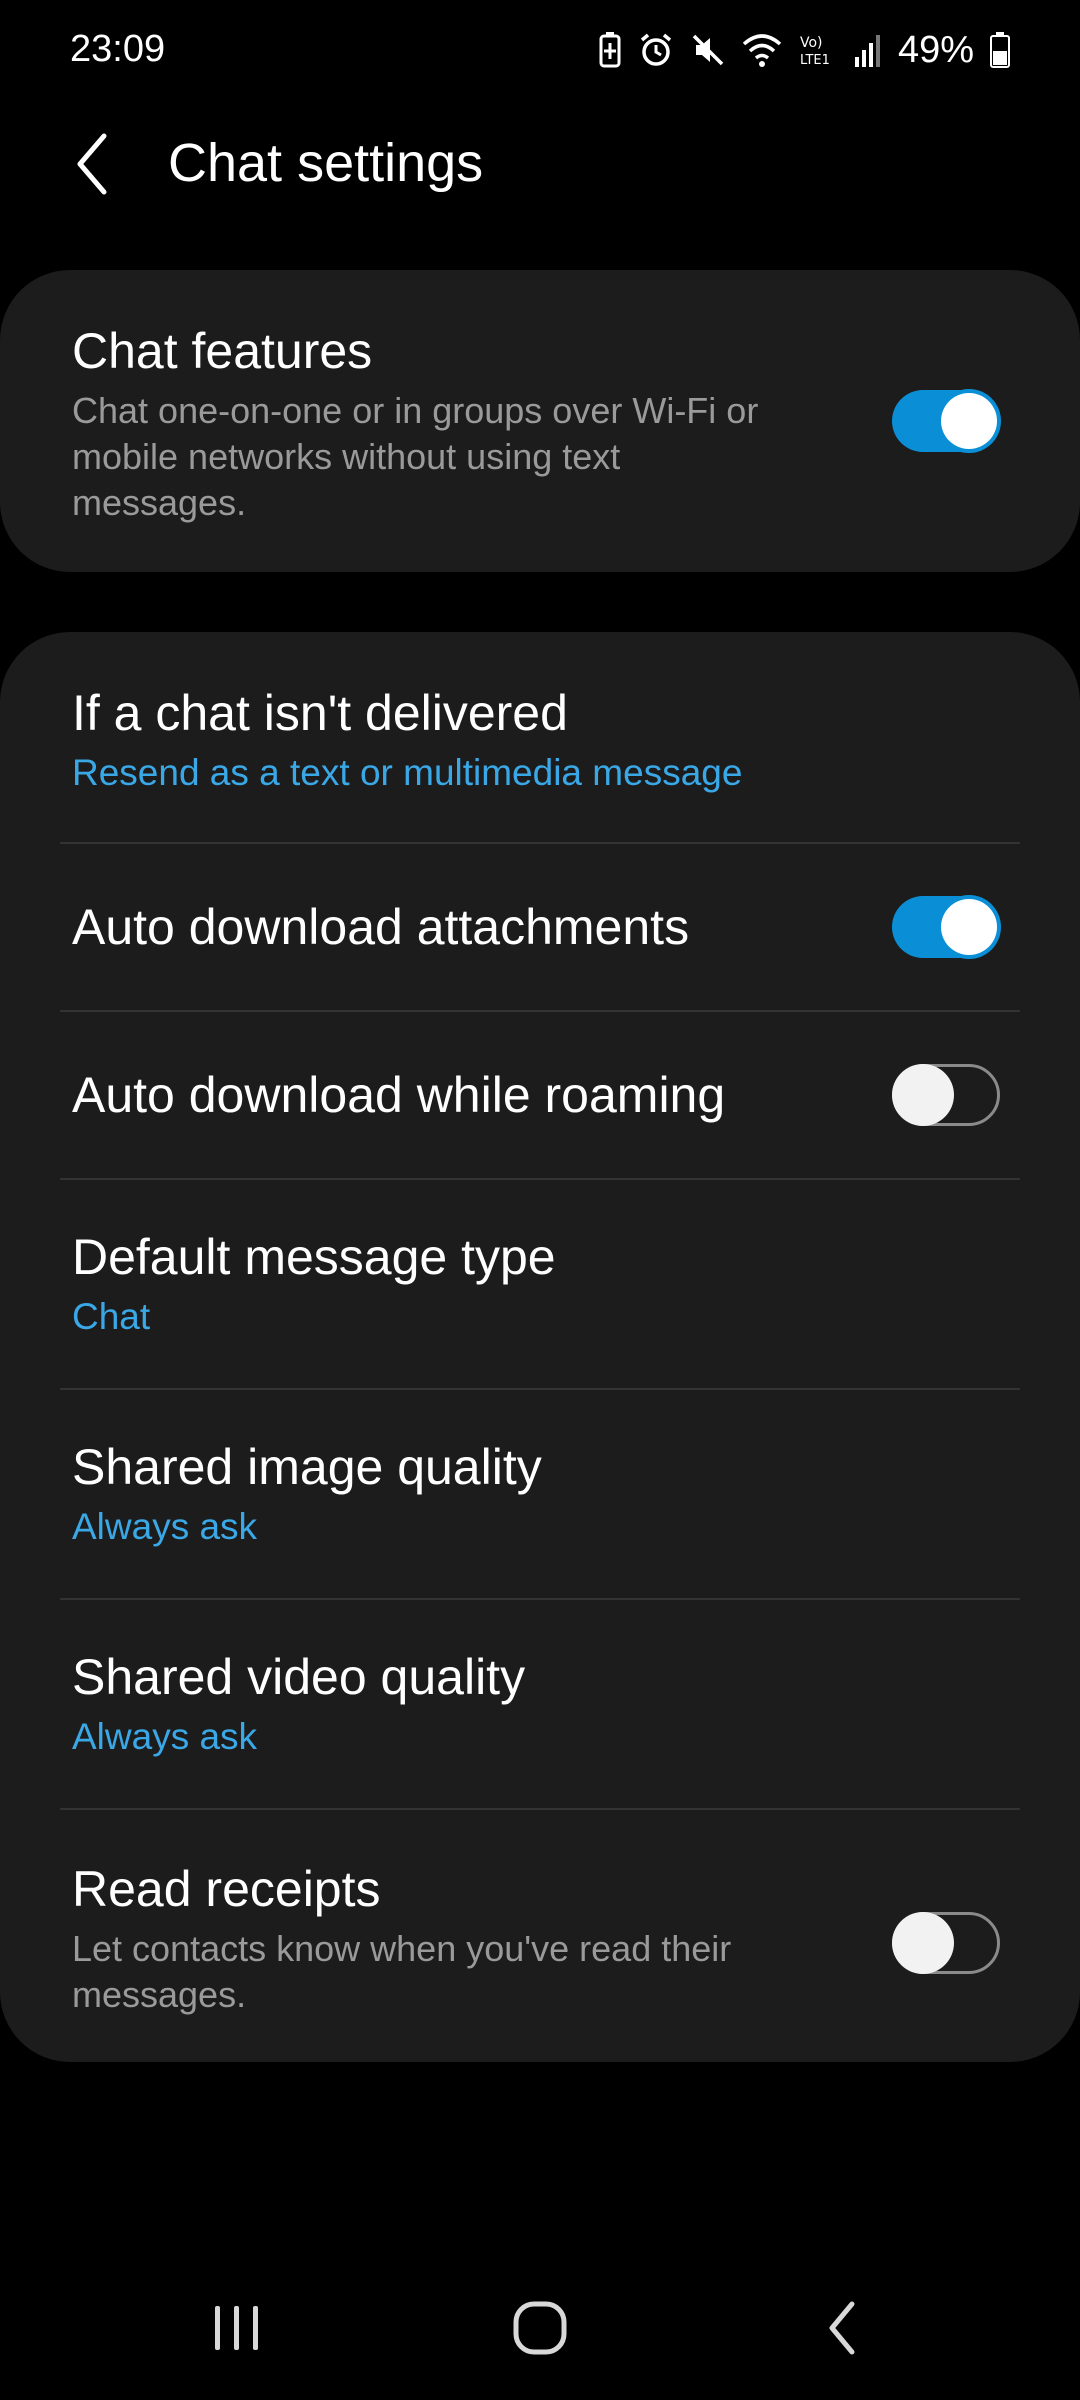 Image resolution: width=1080 pixels, height=2400 pixels. Describe the element at coordinates (222, 351) in the screenshot. I see `chat-features-title: Chat features` at that location.